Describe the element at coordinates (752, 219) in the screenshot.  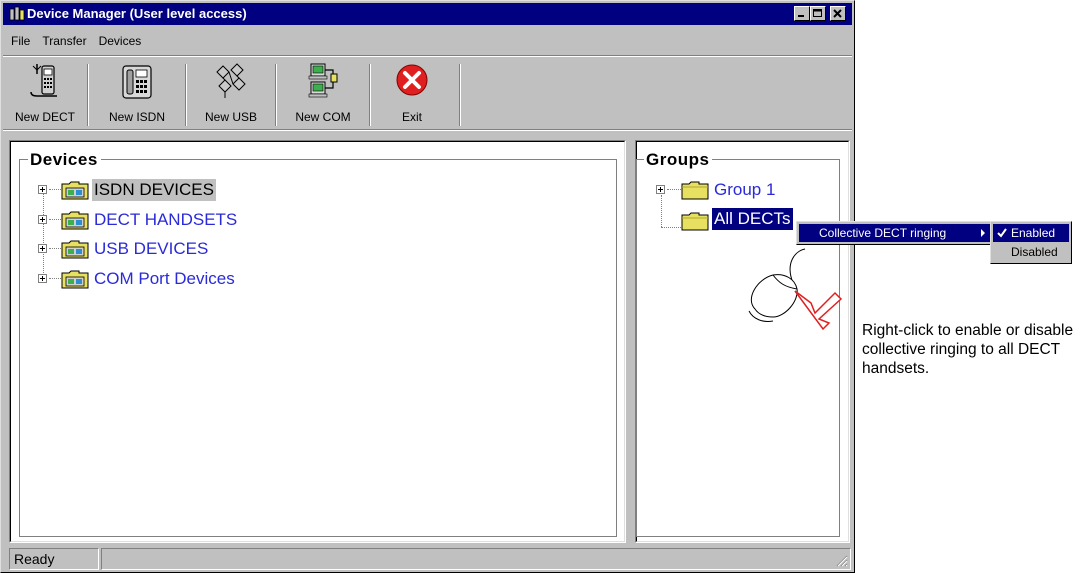
I see `tree-item-label: All DECTs` at that location.